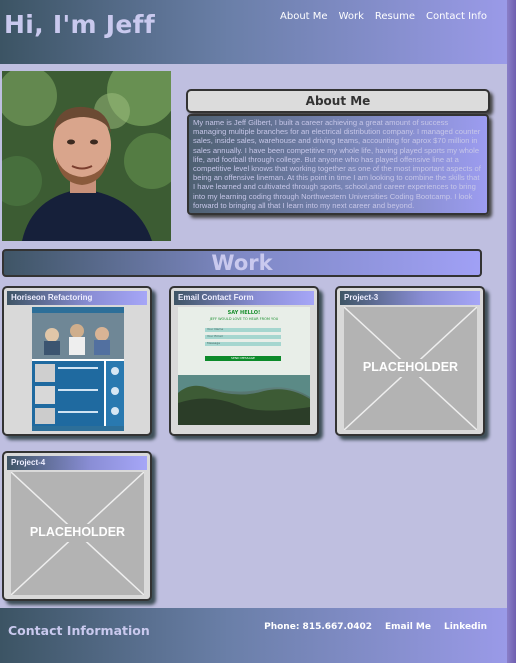 Image resolution: width=516 pixels, height=663 pixels. I want to click on nav-contact-link: Contact Info, so click(456, 16).